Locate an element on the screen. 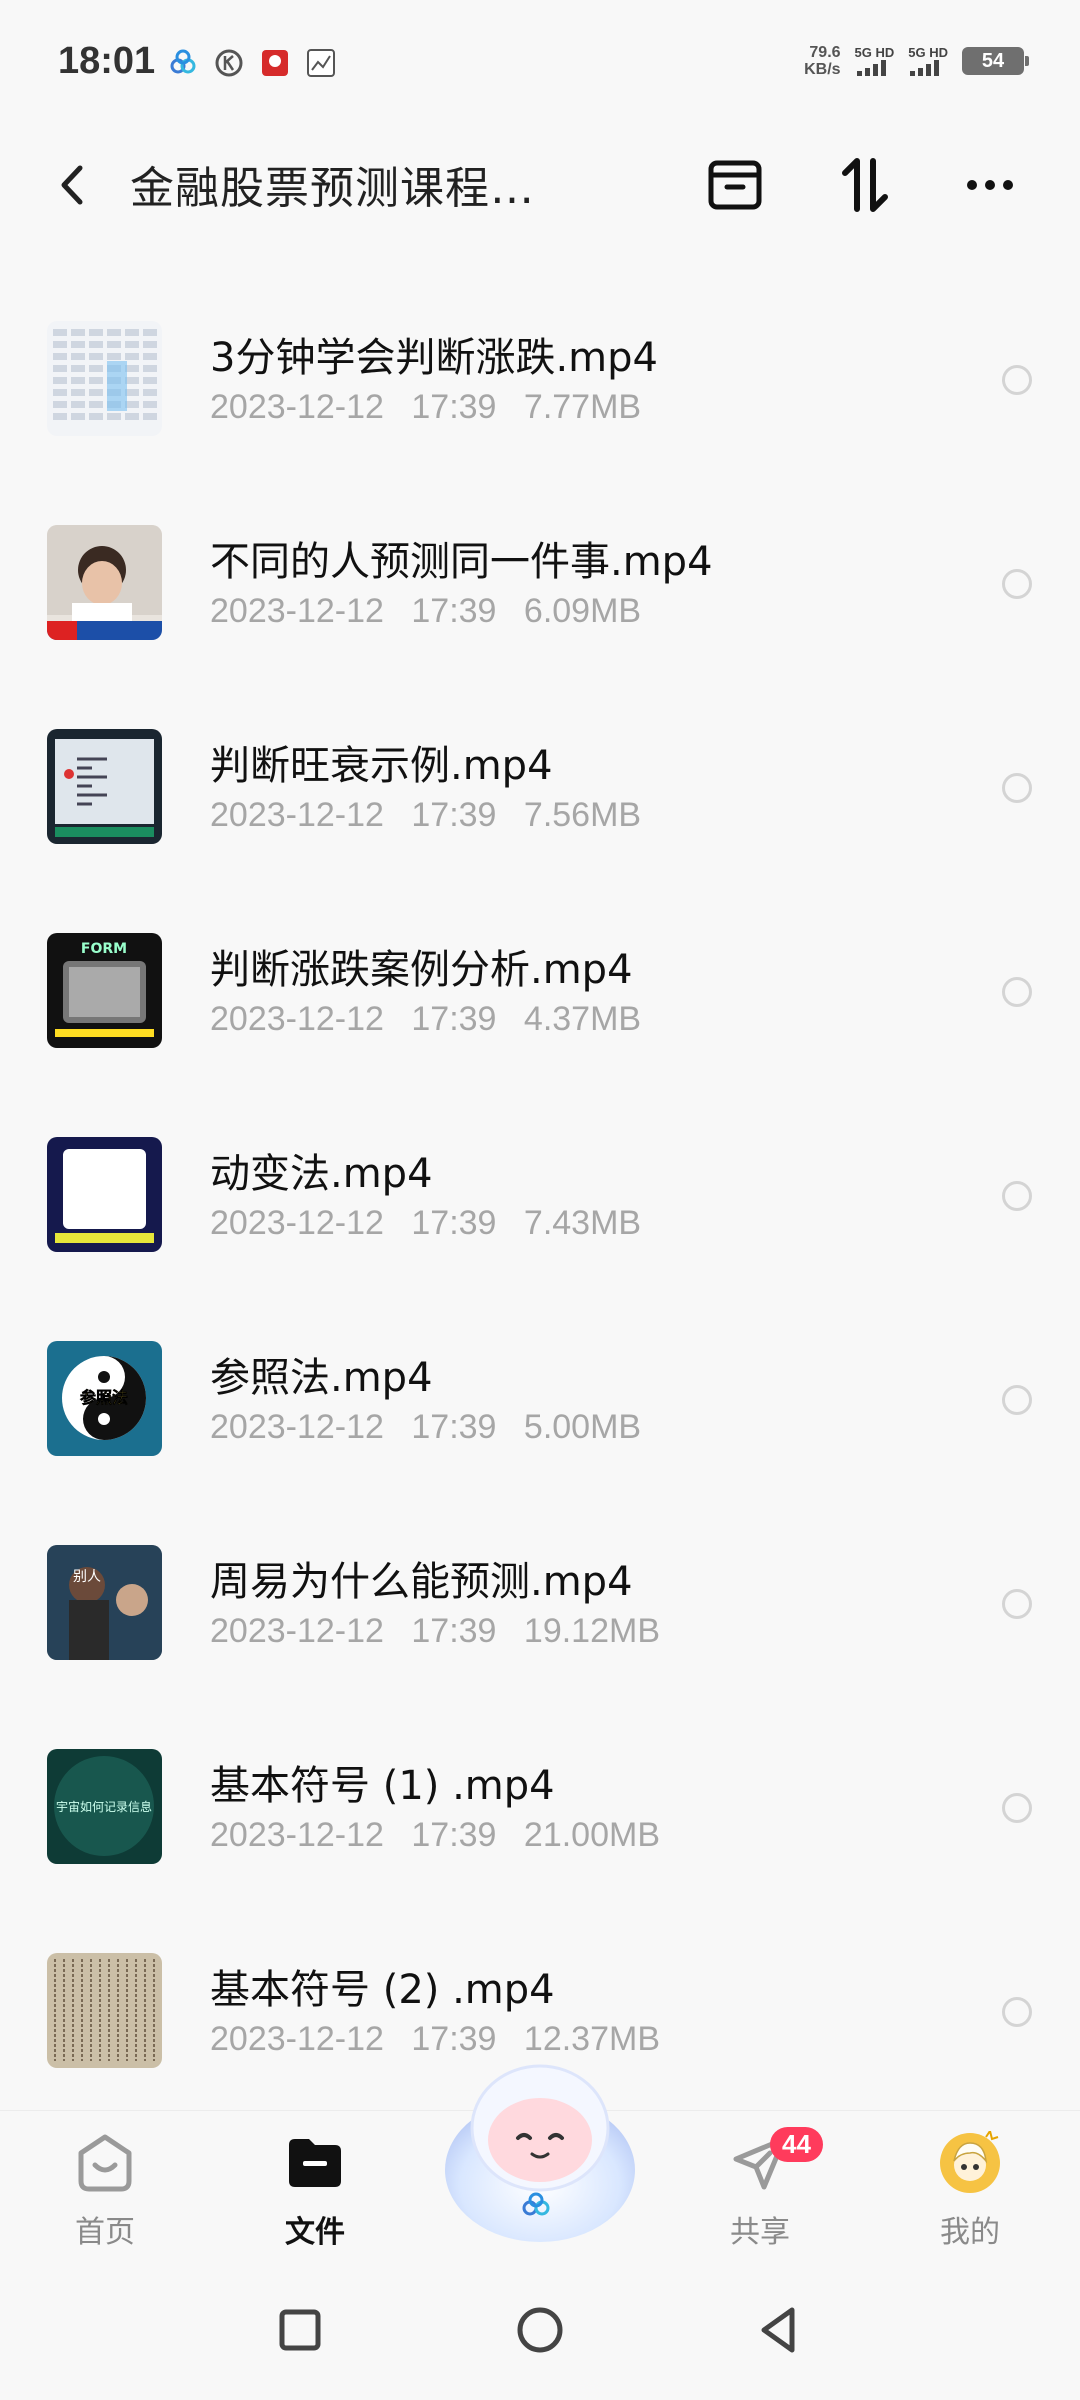 This screenshot has height=2400, width=1080. tv-thumbnail-image: FORM is located at coordinates (104, 990).